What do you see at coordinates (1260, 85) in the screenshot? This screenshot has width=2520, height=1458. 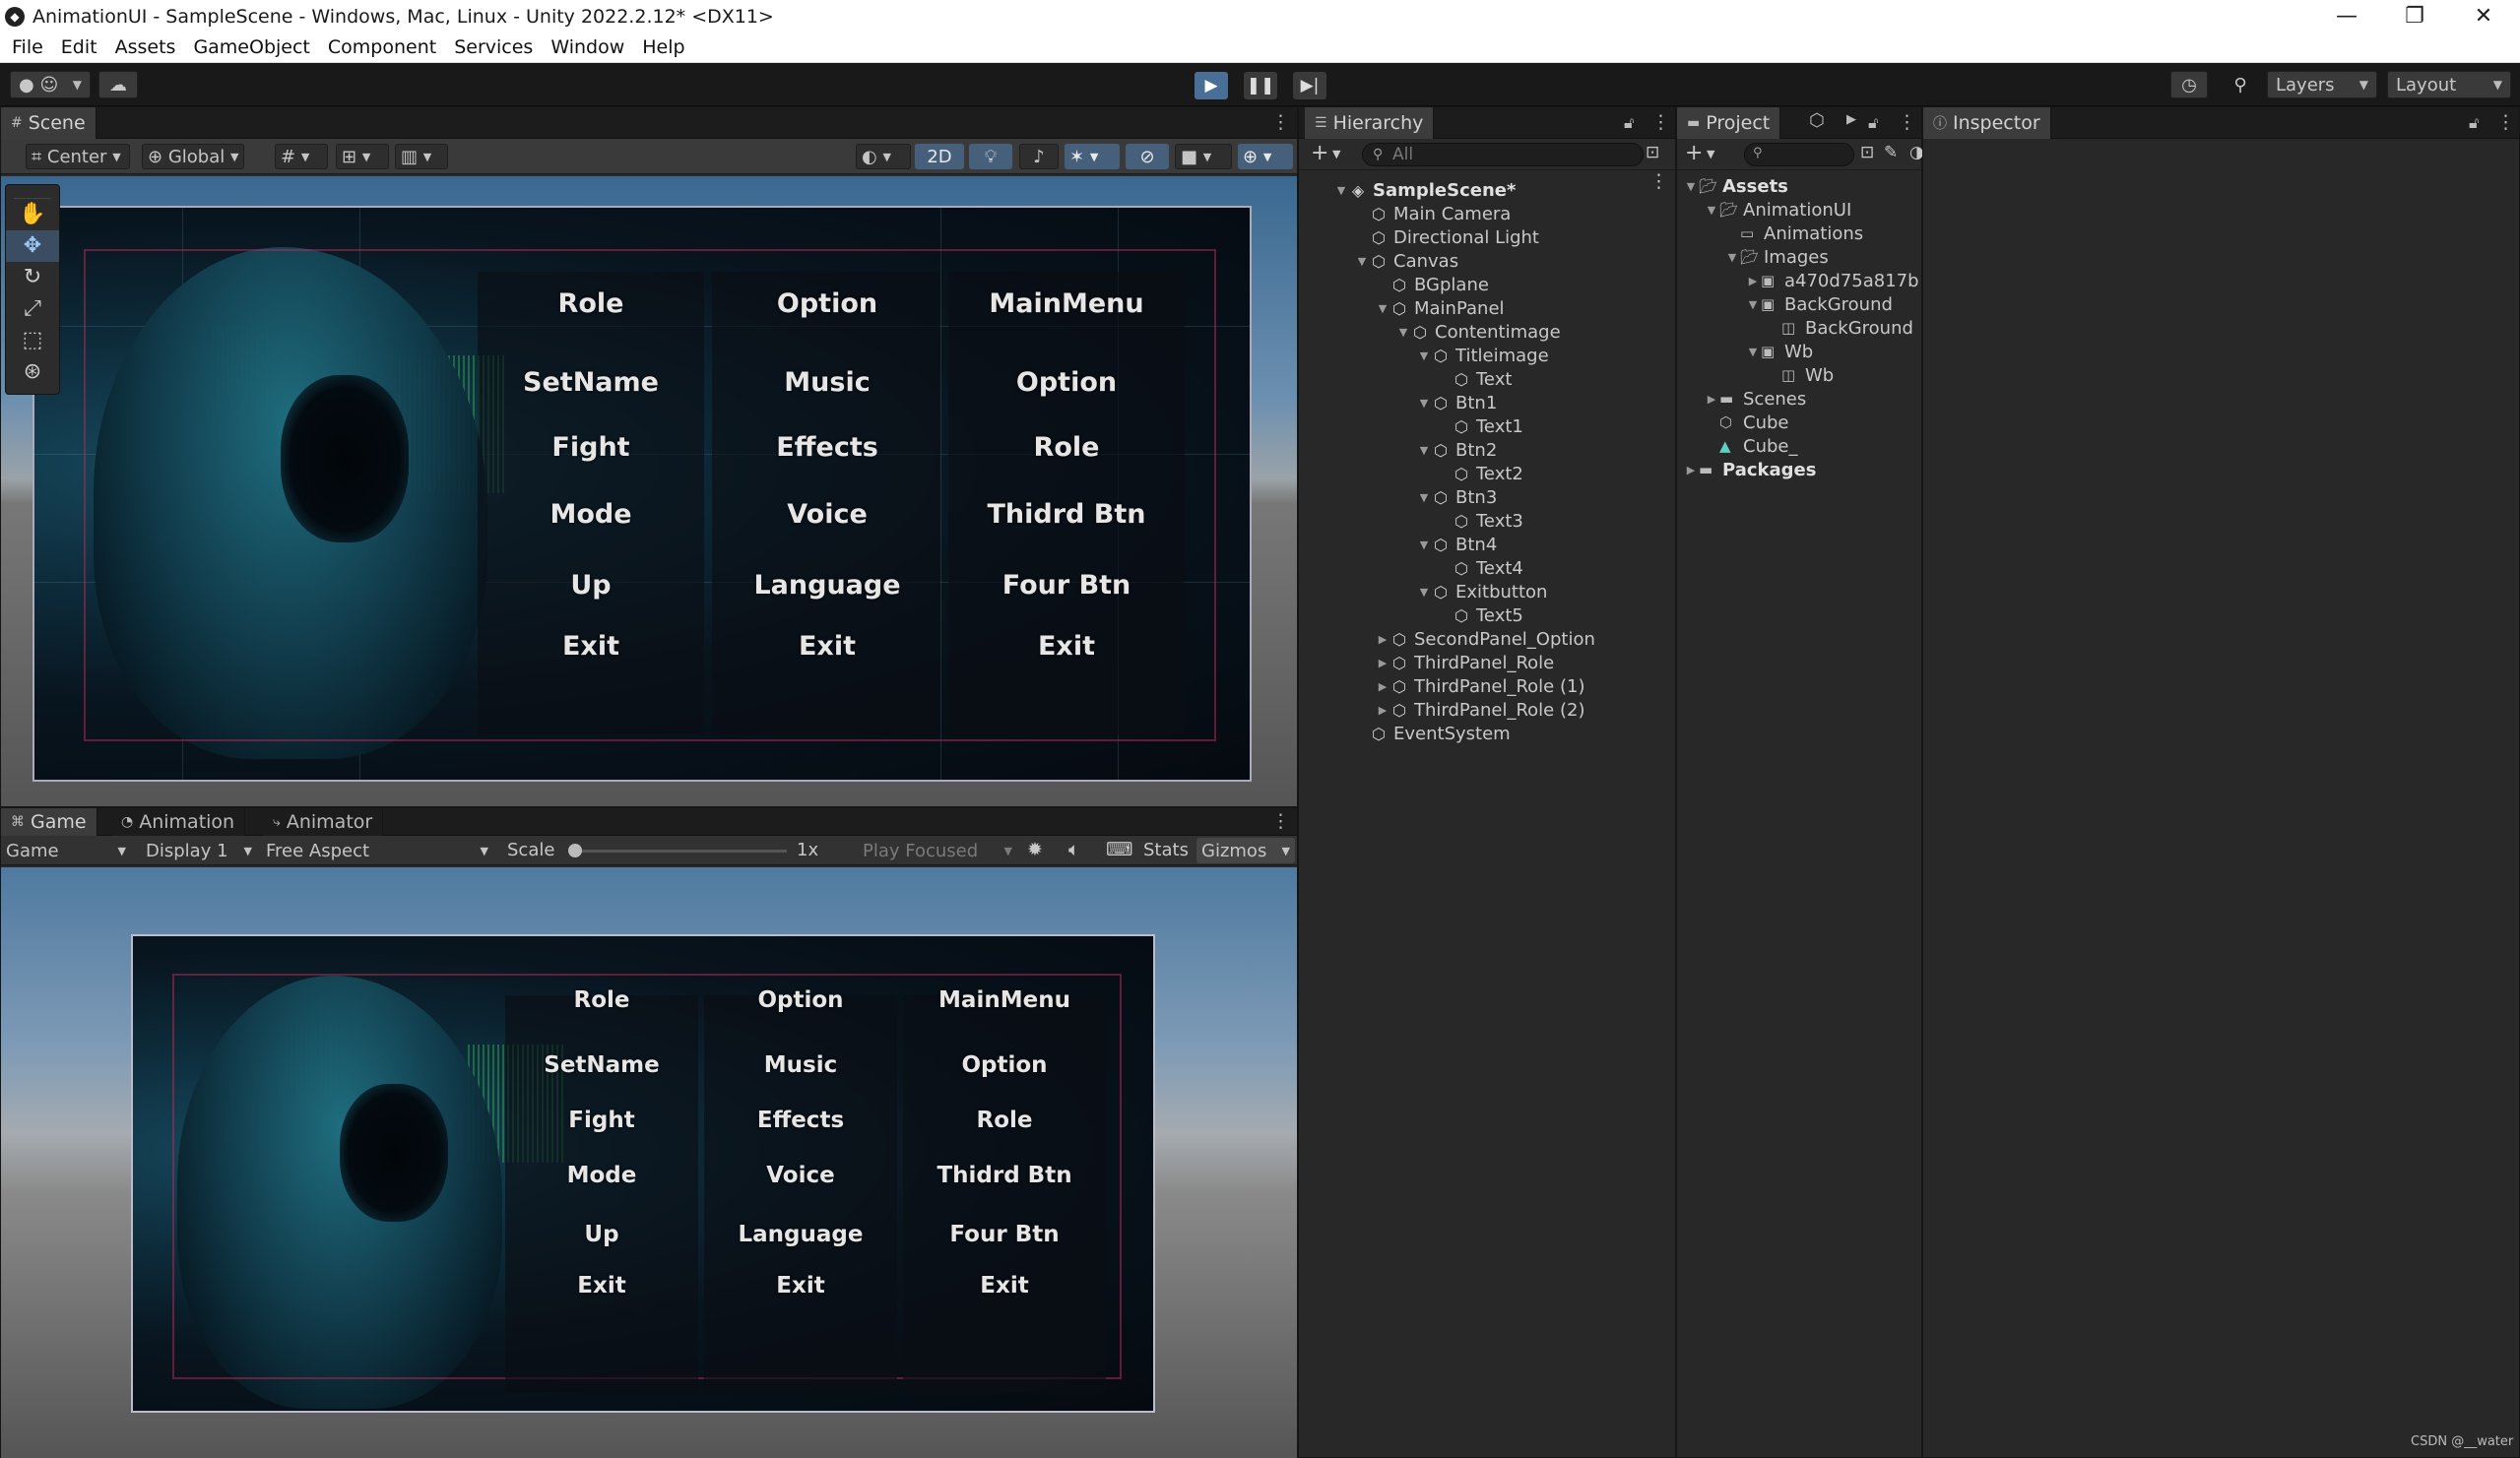 I see `pause-button: ❚❚` at bounding box center [1260, 85].